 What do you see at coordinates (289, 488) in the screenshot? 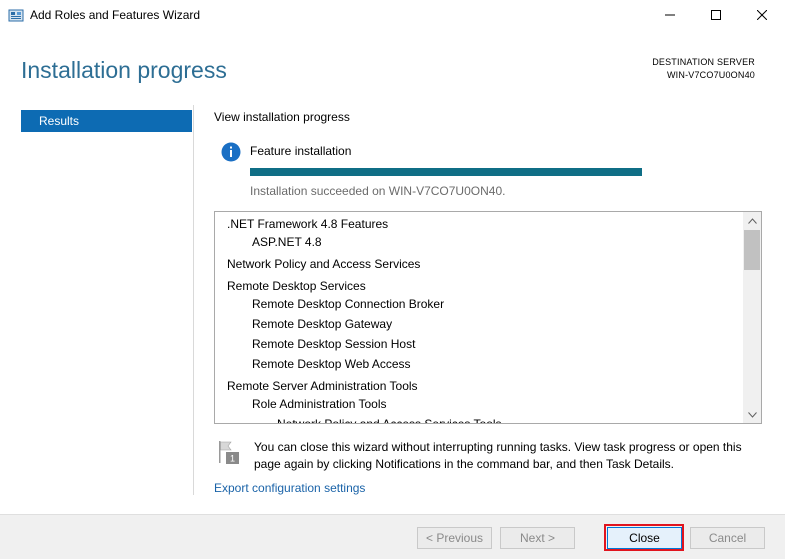
I see `export-configuration-link: Export configuration settings` at bounding box center [289, 488].